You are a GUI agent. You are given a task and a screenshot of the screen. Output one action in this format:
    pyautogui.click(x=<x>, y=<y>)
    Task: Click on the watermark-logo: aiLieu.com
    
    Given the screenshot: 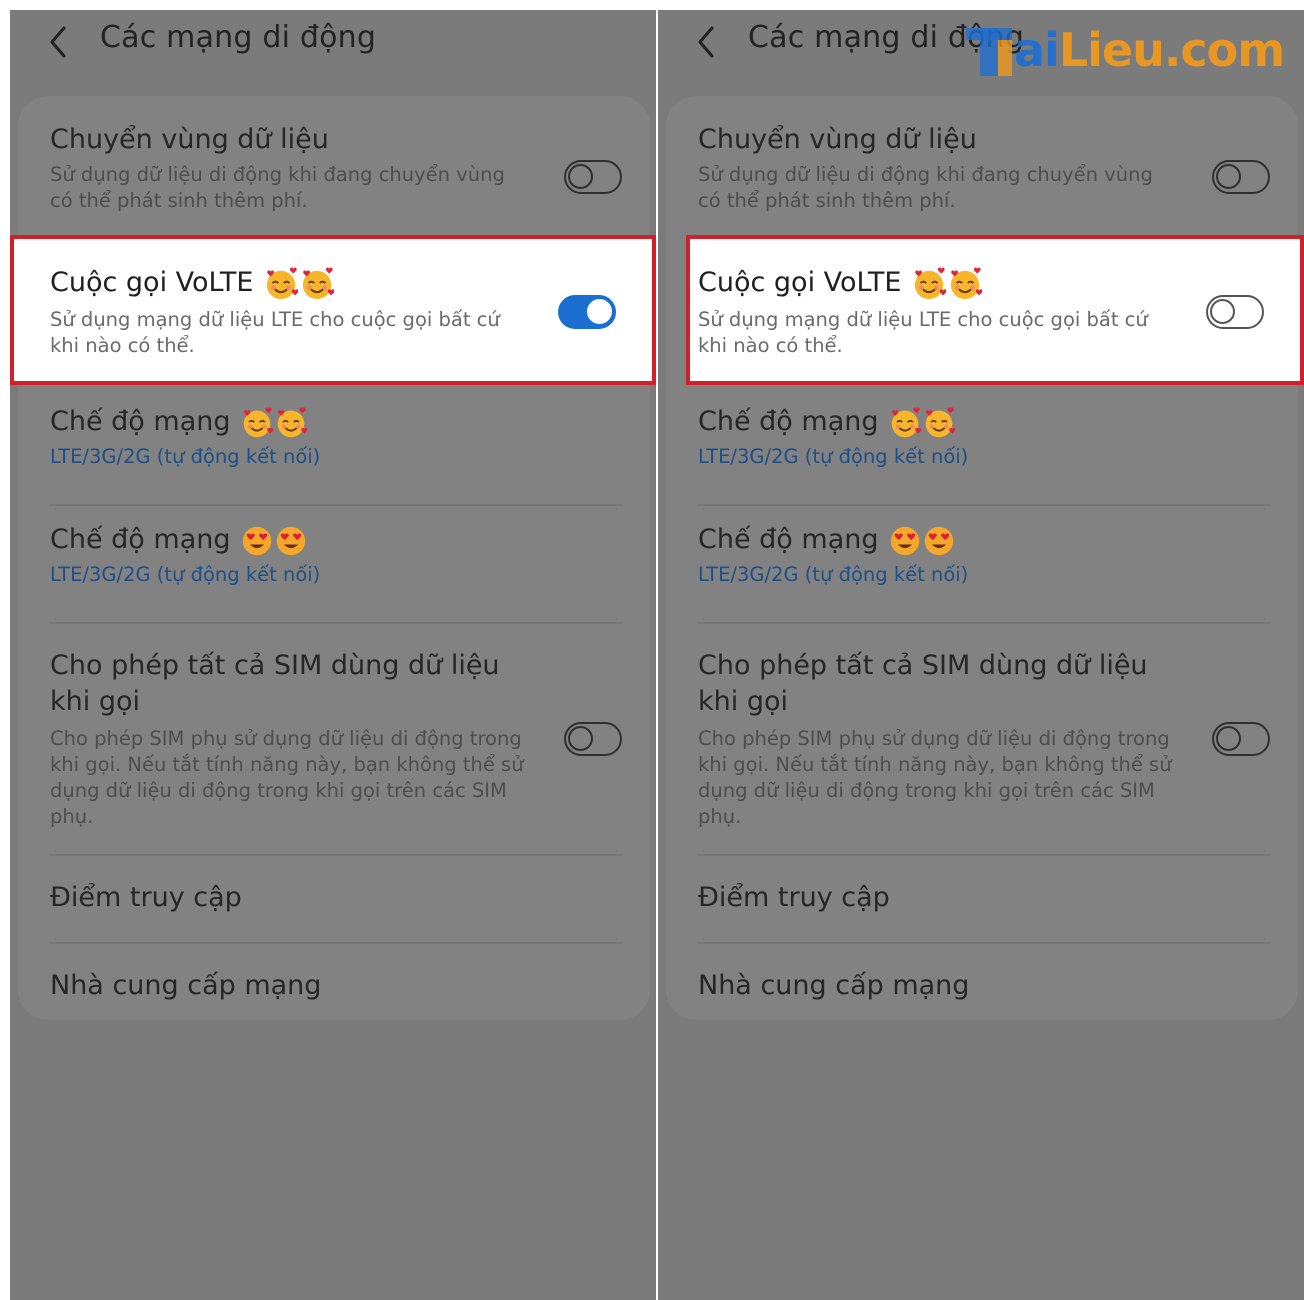 What is the action you would take?
    pyautogui.click(x=1129, y=52)
    